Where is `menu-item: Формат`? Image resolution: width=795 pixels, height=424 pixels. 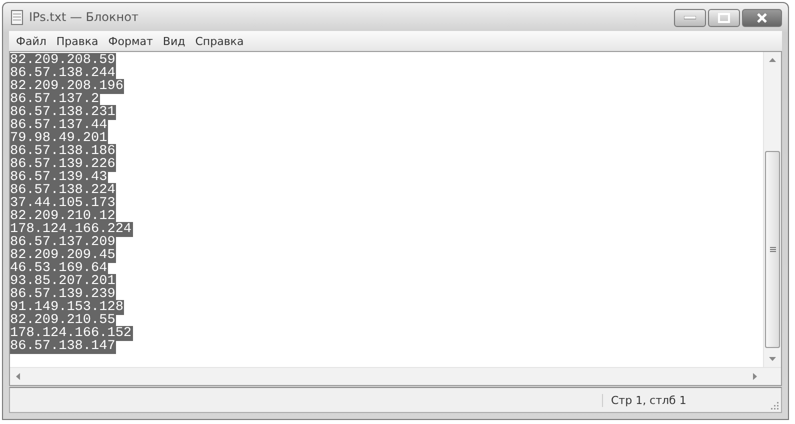
menu-item: Формат is located at coordinates (130, 41).